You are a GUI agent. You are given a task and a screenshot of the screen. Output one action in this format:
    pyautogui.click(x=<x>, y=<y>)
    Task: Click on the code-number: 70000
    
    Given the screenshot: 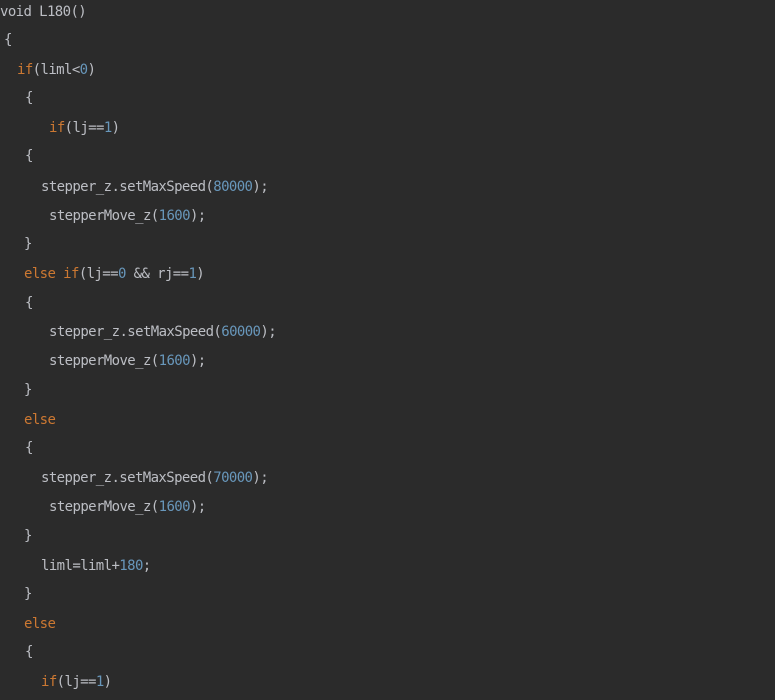 What is the action you would take?
    pyautogui.click(x=233, y=478)
    